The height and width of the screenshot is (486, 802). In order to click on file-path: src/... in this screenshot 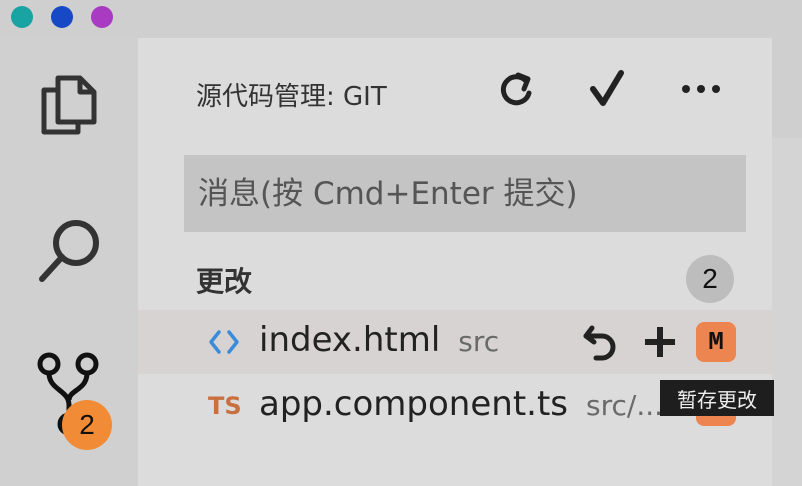, I will do `click(625, 405)`.